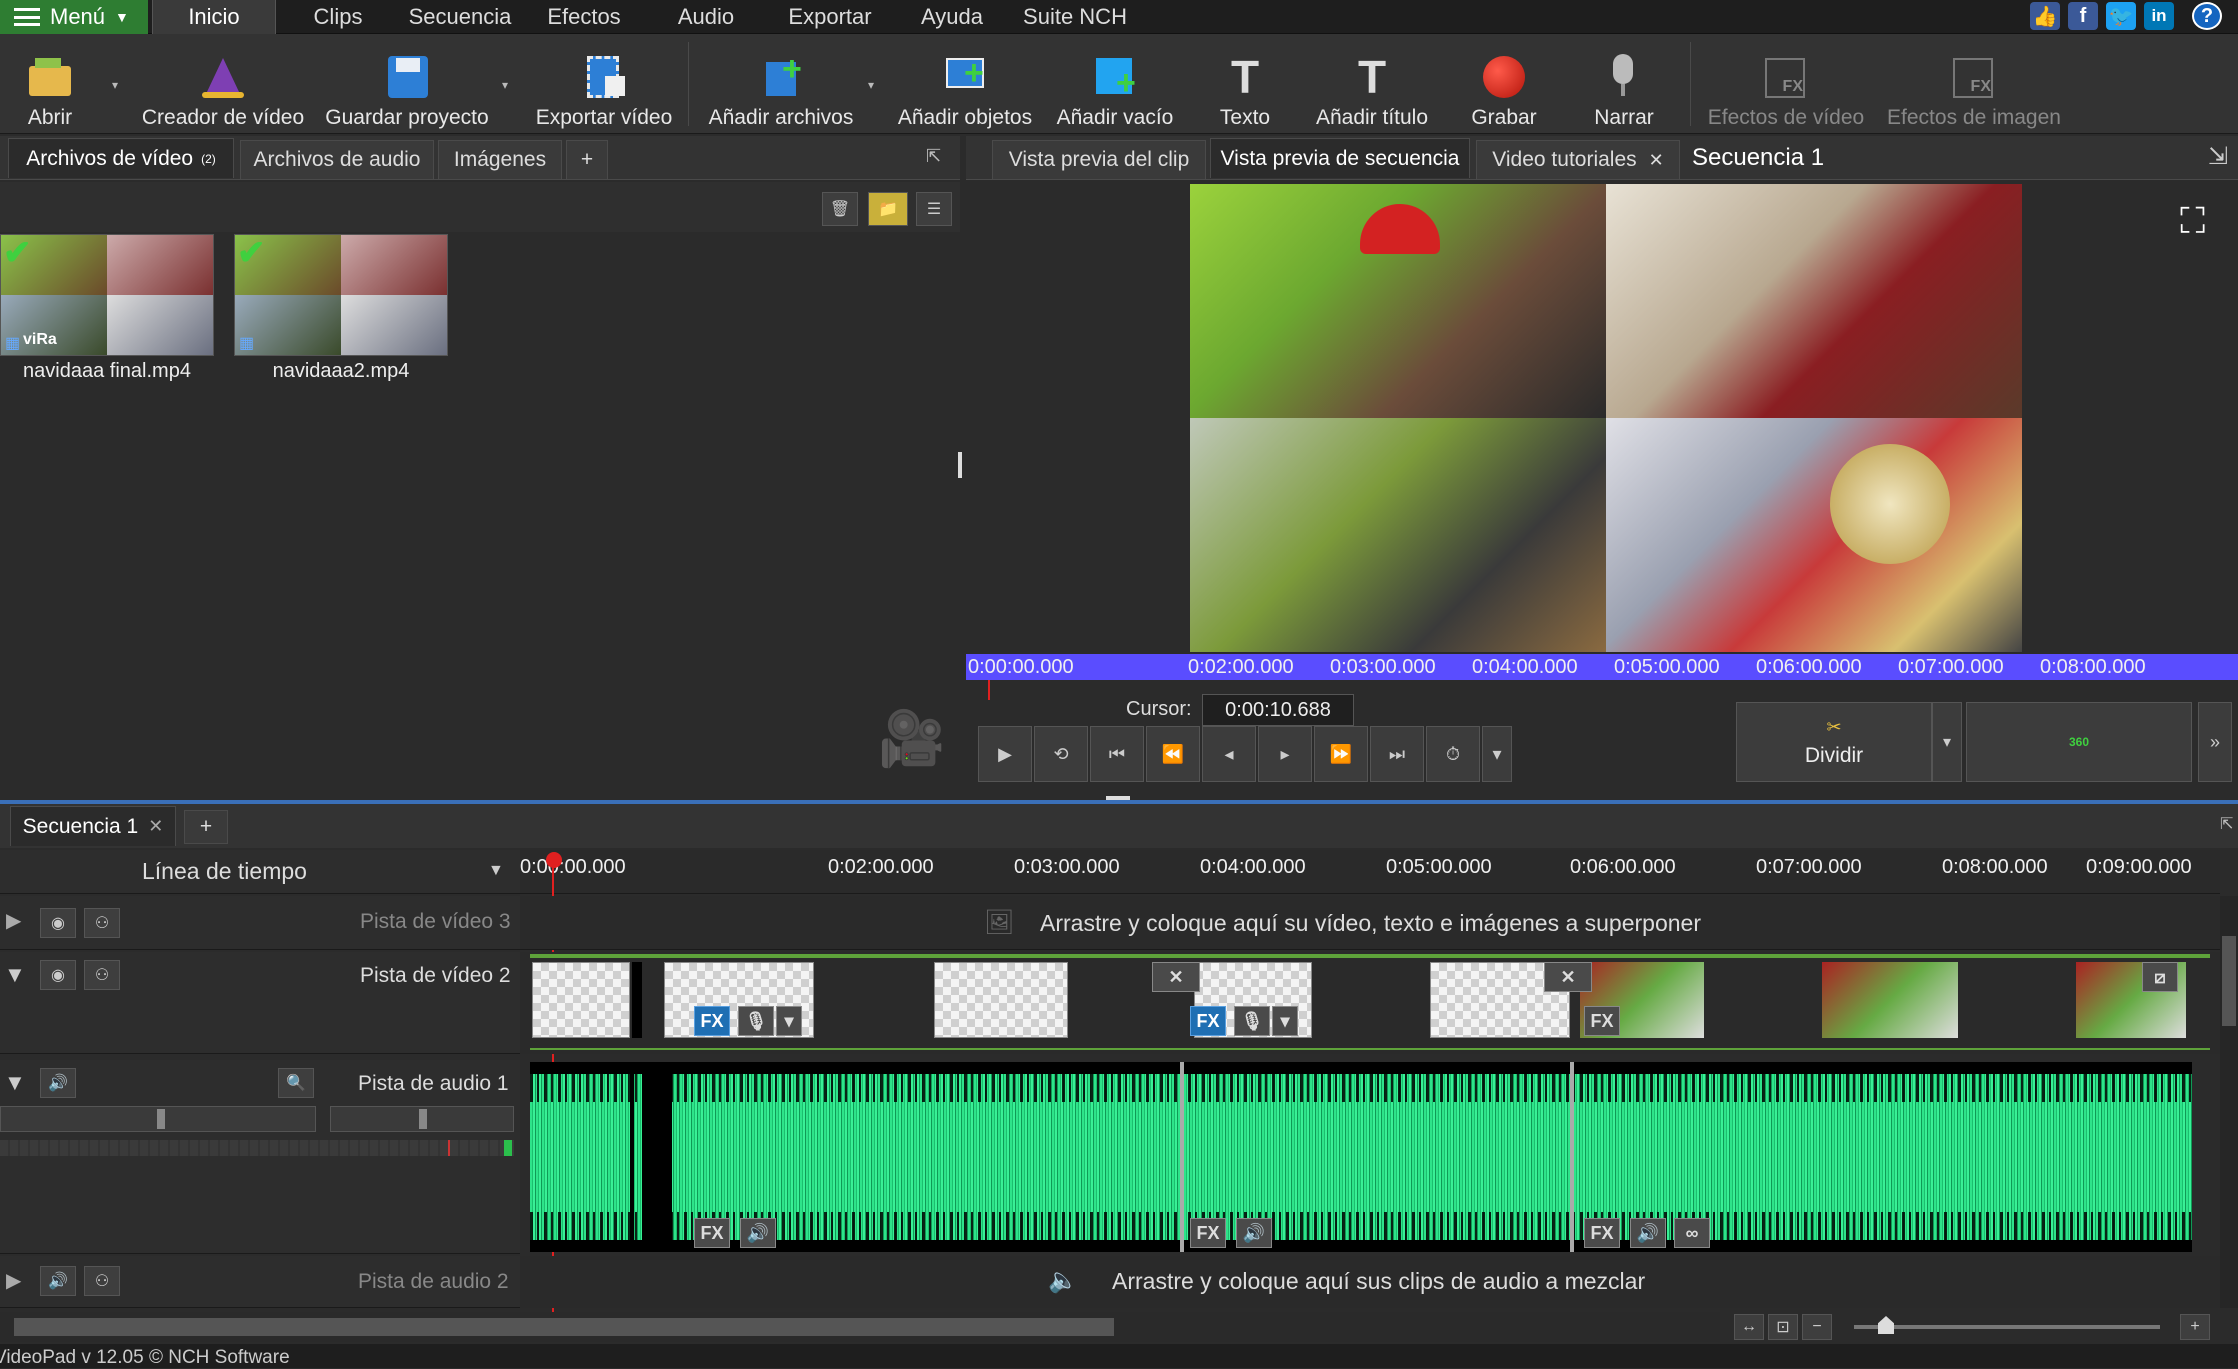 This screenshot has height=1369, width=2238. What do you see at coordinates (584, 17) in the screenshot?
I see `tab-efectos: Efectos` at bounding box center [584, 17].